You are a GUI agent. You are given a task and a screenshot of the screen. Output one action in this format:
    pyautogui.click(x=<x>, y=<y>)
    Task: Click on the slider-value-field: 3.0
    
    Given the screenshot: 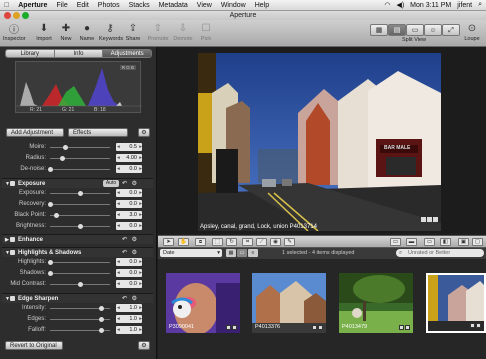 What is the action you would take?
    pyautogui.click(x=129, y=215)
    